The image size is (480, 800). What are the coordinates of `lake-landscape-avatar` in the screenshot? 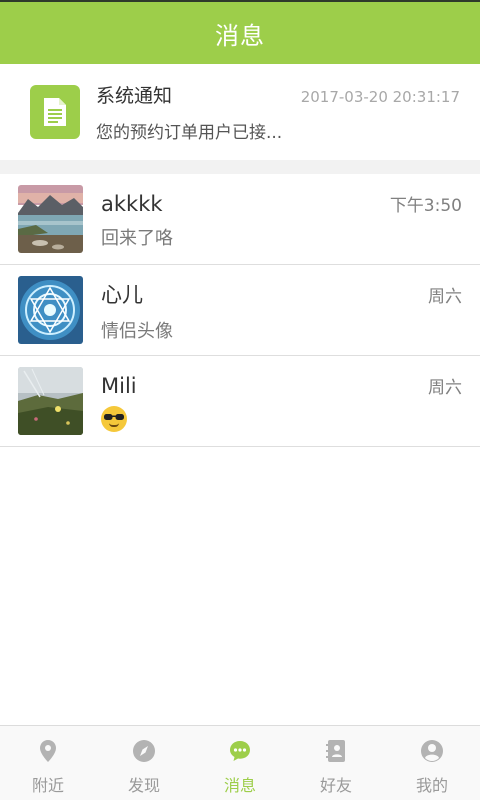 It's located at (50, 219).